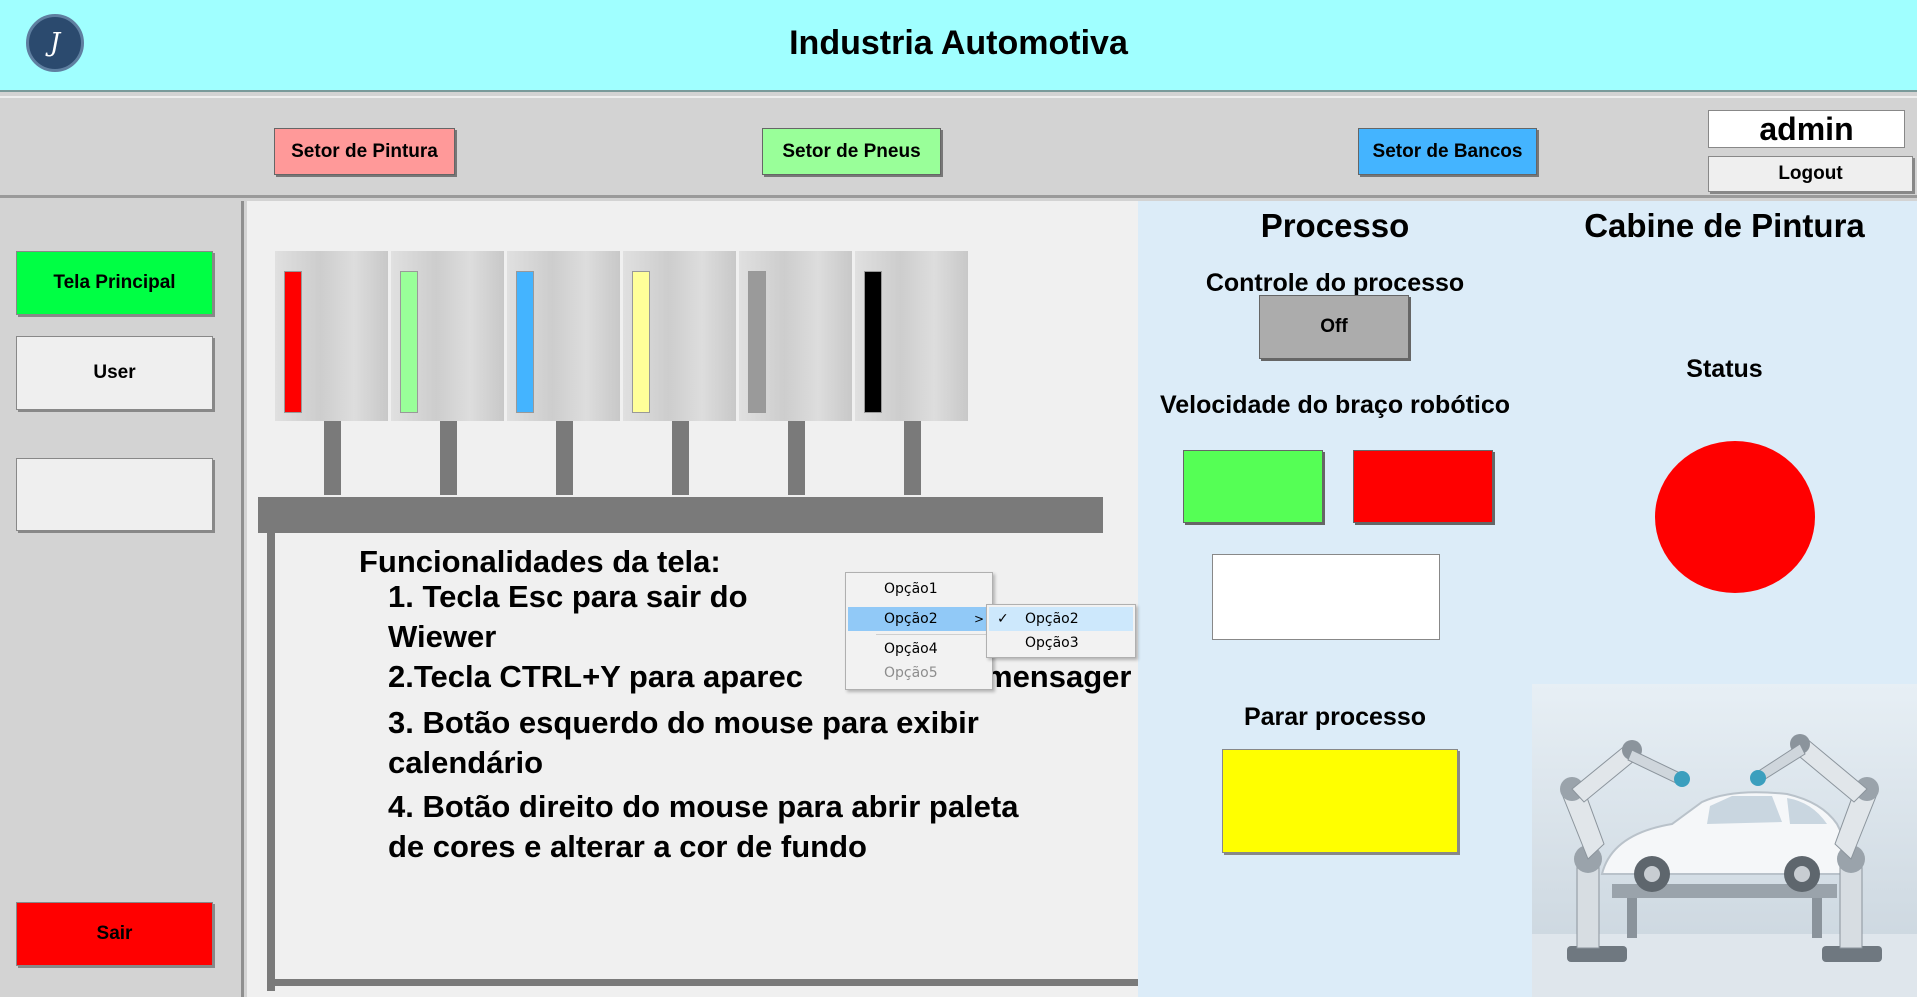 Image resolution: width=1917 pixels, height=997 pixels. What do you see at coordinates (911, 673) in the screenshot?
I see `context-option-label: Opção5` at bounding box center [911, 673].